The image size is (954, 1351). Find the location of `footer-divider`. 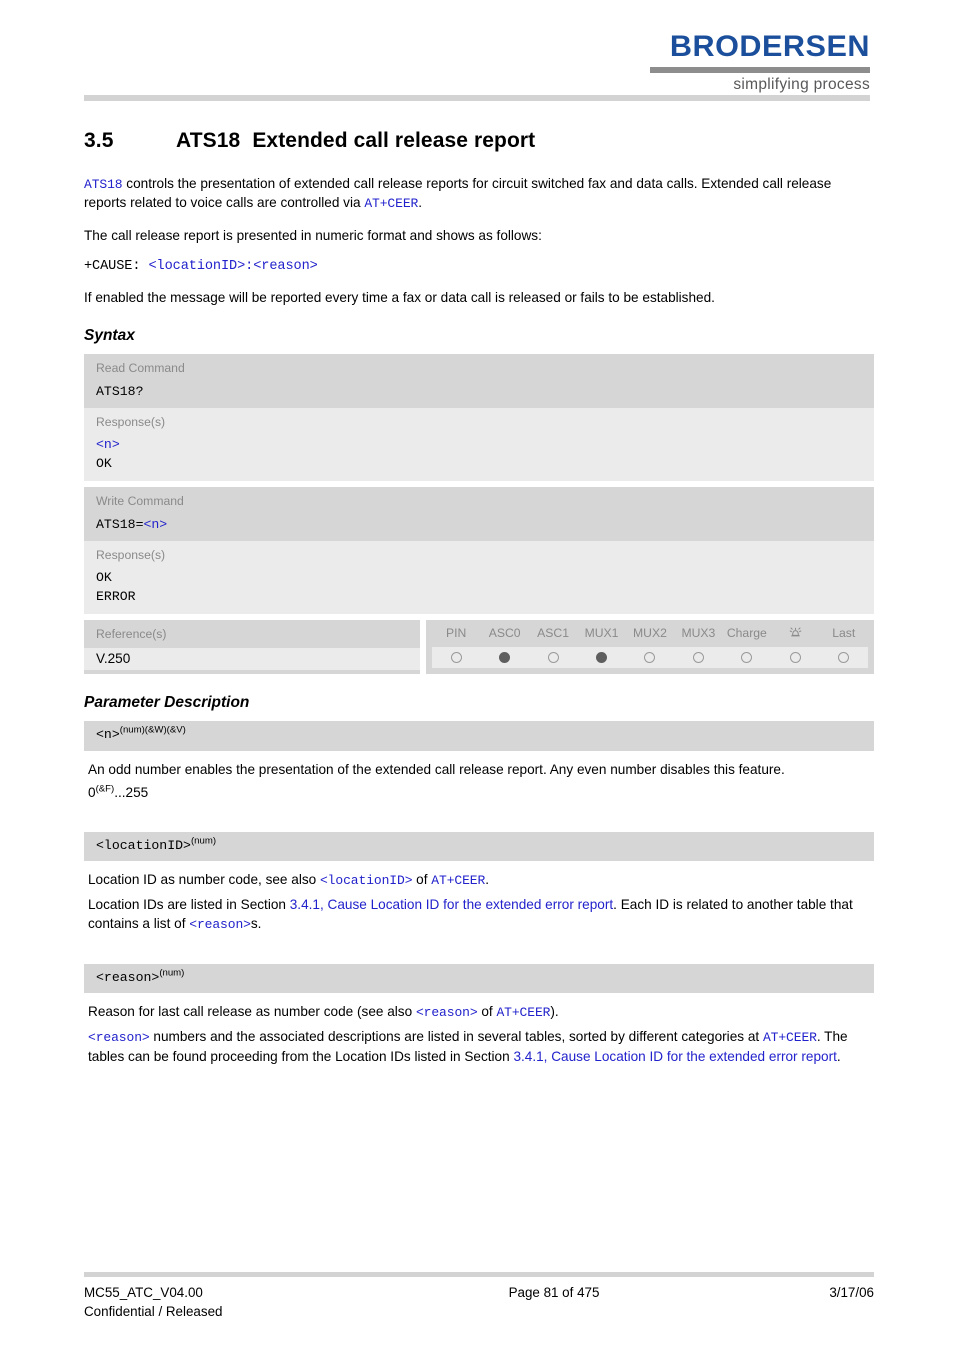

footer-divider is located at coordinates (479, 1274).